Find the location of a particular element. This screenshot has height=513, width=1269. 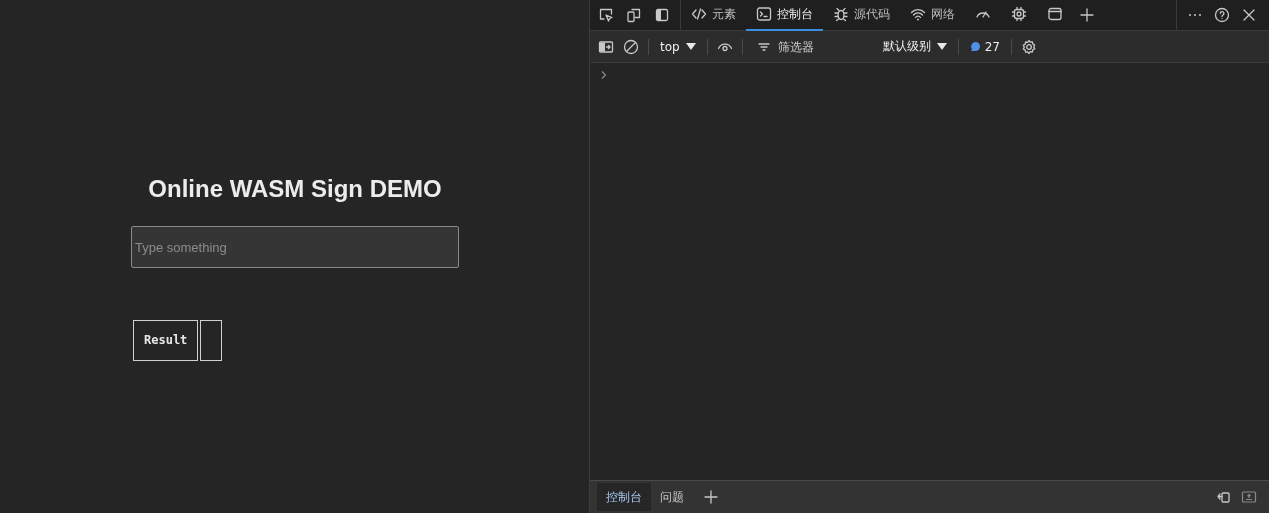

context-dropdown: top is located at coordinates (678, 46).